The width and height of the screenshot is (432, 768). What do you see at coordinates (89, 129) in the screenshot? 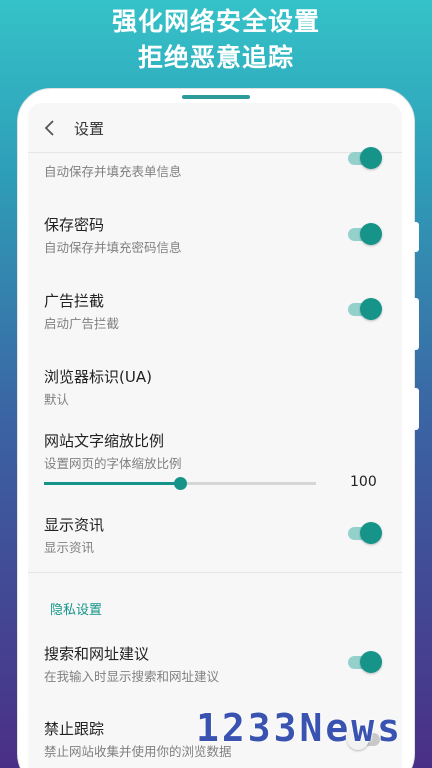
I see `page-title: 设置` at bounding box center [89, 129].